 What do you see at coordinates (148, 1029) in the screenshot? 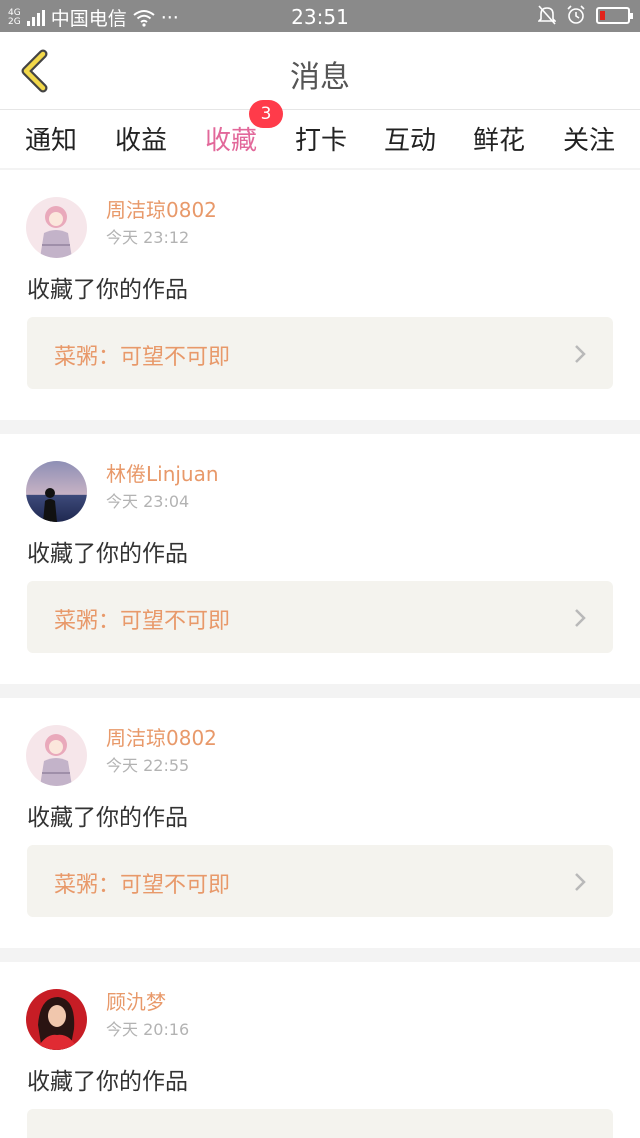
I see `timestamp: 今天 20:16` at bounding box center [148, 1029].